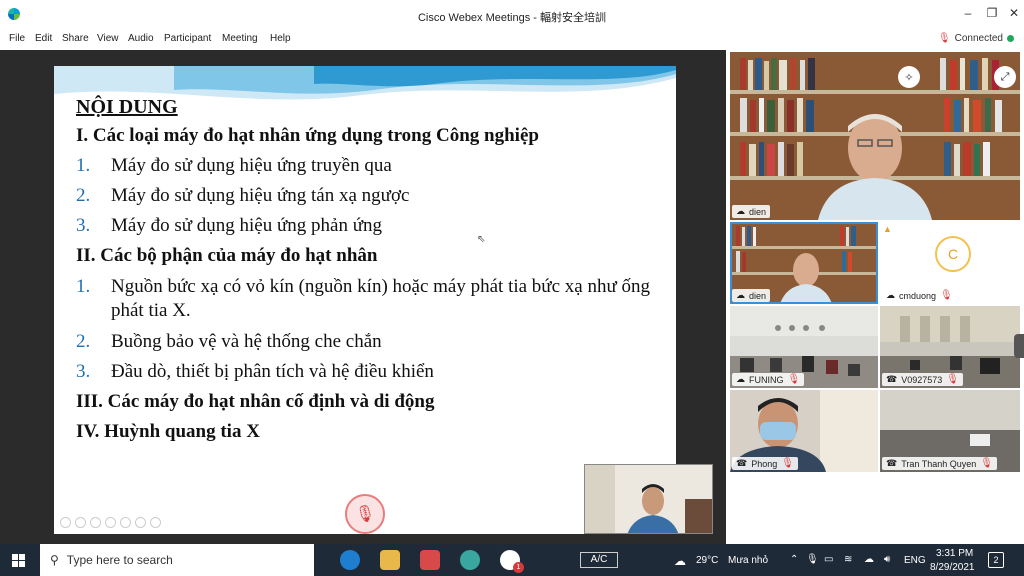 Image resolution: width=1024 pixels, height=576 pixels. Describe the element at coordinates (155, 522) in the screenshot. I see `more-icon` at that location.